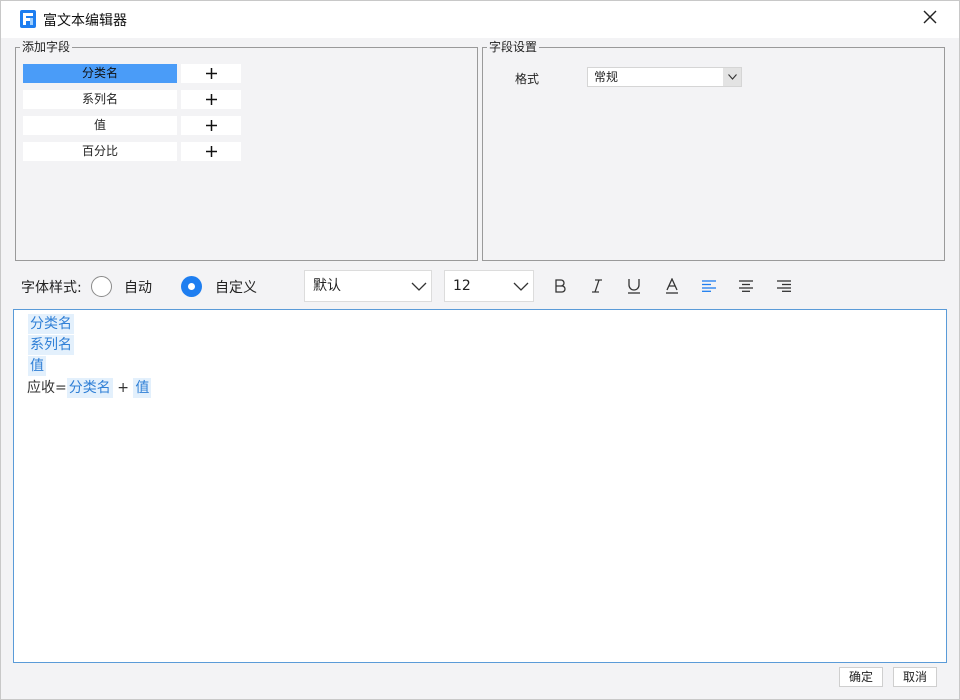  I want to click on bold-icon, so click(560, 286).